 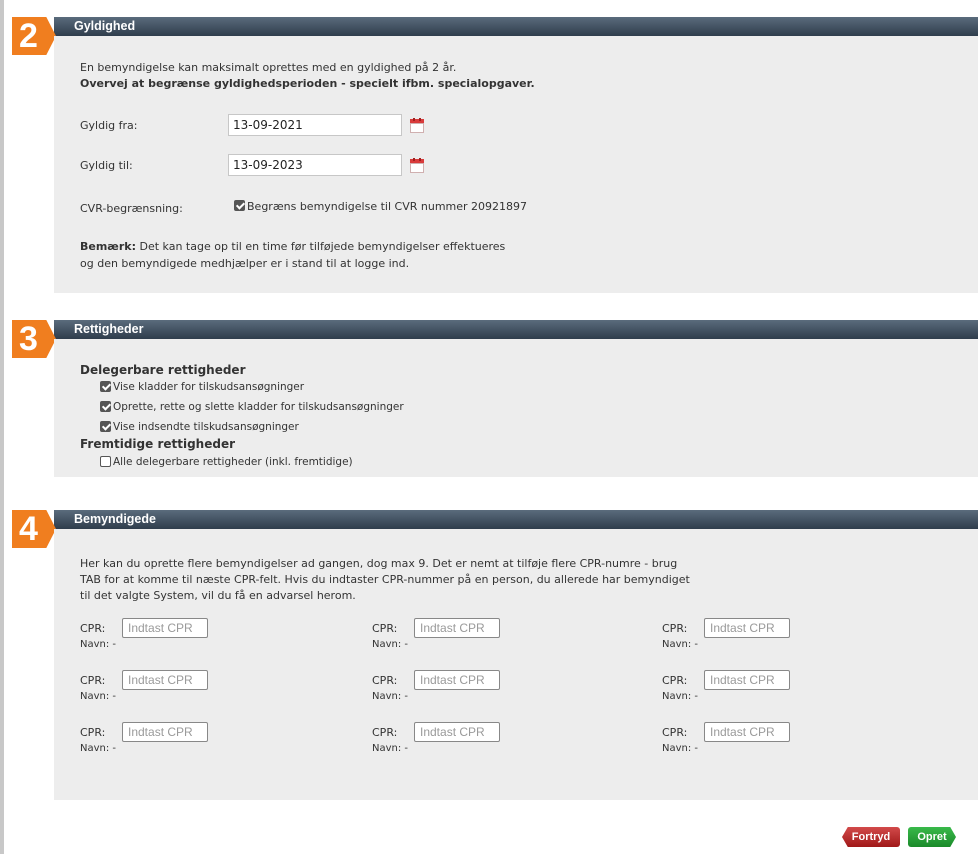 I want to click on right-label: Vise indsendte tilskudsansøgninger, so click(x=206, y=427).